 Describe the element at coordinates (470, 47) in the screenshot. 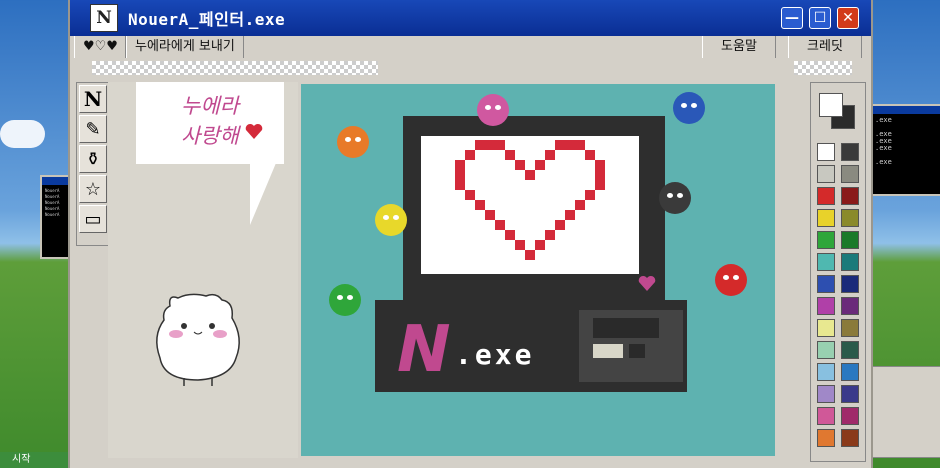

I see `menu-bar: ♥♡♥ 누에라에게 보내기 도움말 크레딧` at that location.